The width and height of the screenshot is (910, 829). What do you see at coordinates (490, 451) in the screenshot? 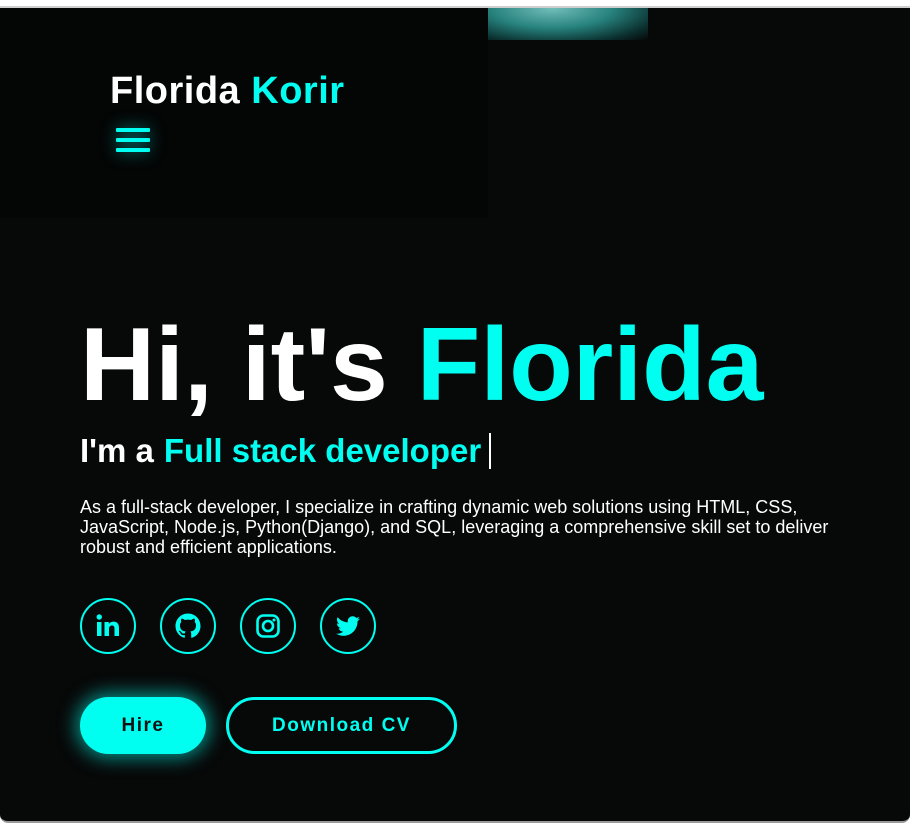
I see `typing-cursor` at bounding box center [490, 451].